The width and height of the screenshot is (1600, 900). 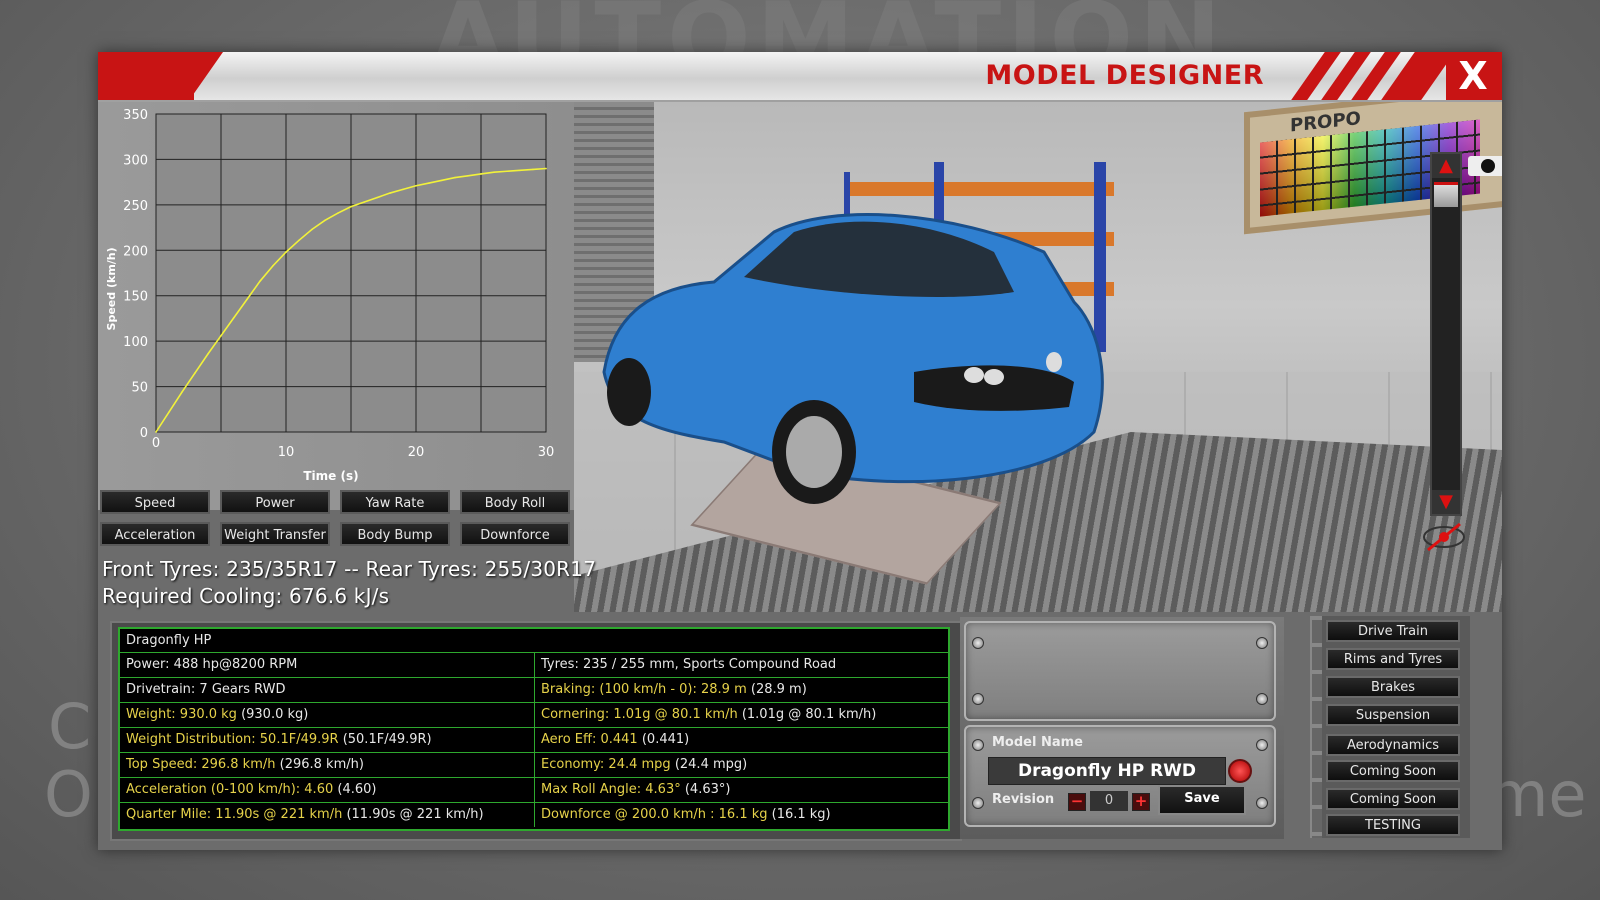 I want to click on stats-cell-right: Max Roll Angle: 4.63° (4.63°), so click(x=741, y=790).